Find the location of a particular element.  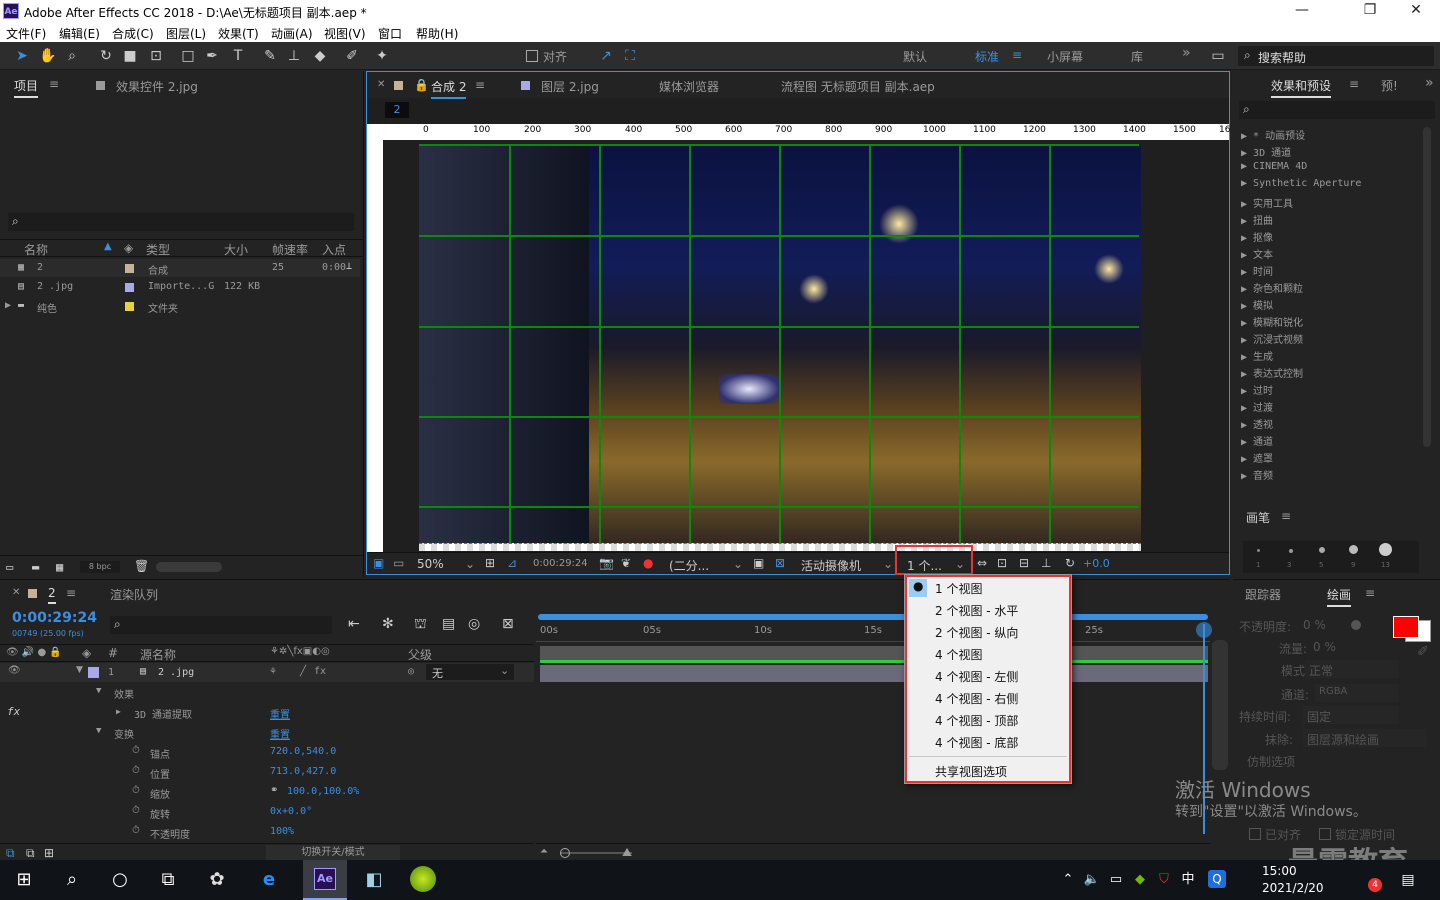

comp-breadcrumb: 2 is located at coordinates (397, 110).